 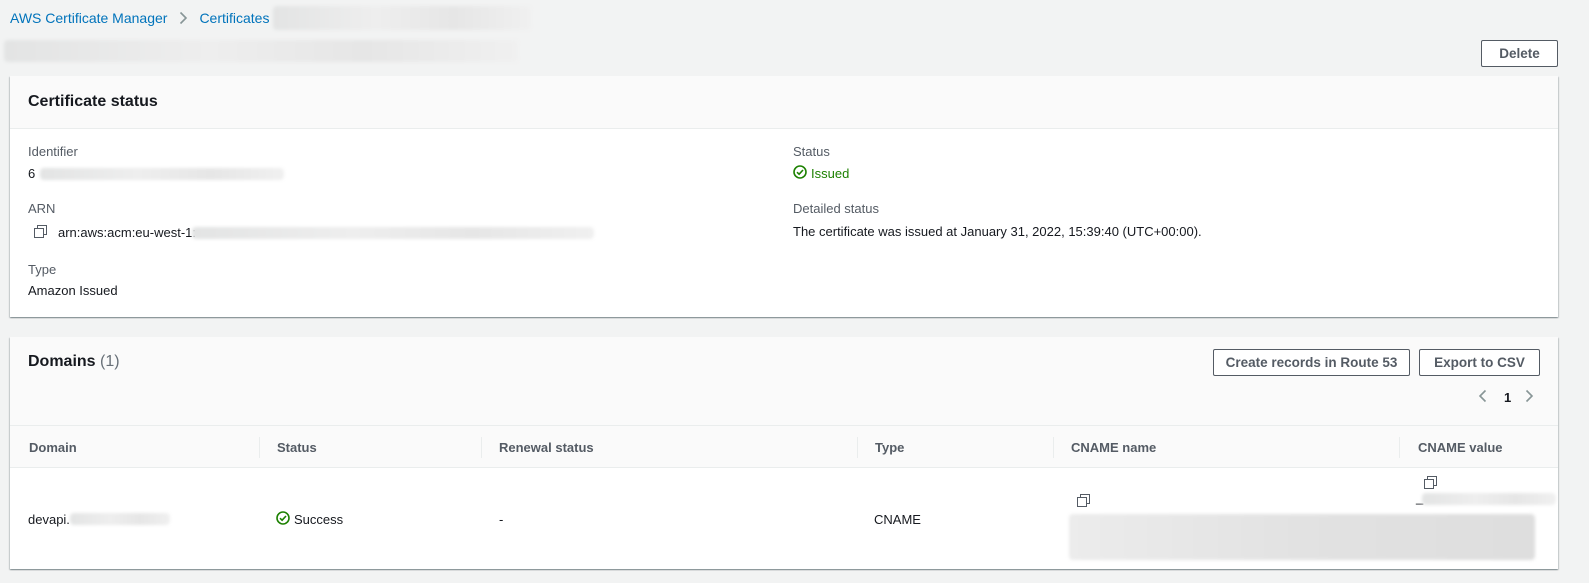 What do you see at coordinates (1311, 362) in the screenshot?
I see `create-records-route53-button: Create records in Route 53` at bounding box center [1311, 362].